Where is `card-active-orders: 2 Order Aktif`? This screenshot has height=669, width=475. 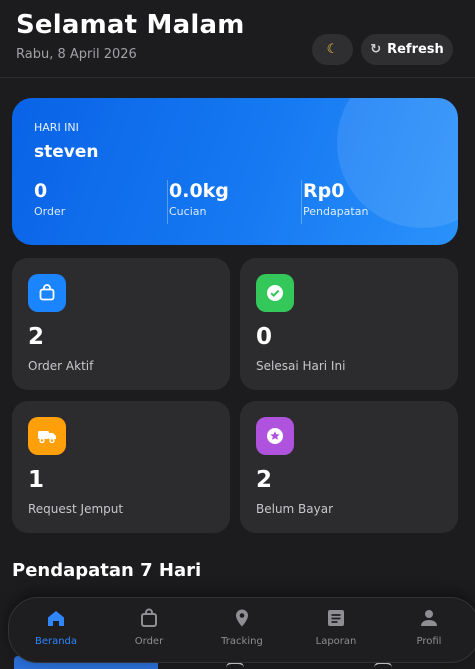 card-active-orders: 2 Order Aktif is located at coordinates (121, 324).